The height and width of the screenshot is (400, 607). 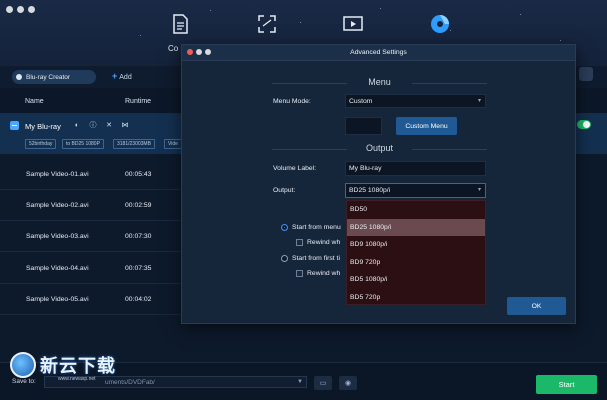 What do you see at coordinates (416, 245) in the screenshot?
I see `output-option: BD9 1080p/i` at bounding box center [416, 245].